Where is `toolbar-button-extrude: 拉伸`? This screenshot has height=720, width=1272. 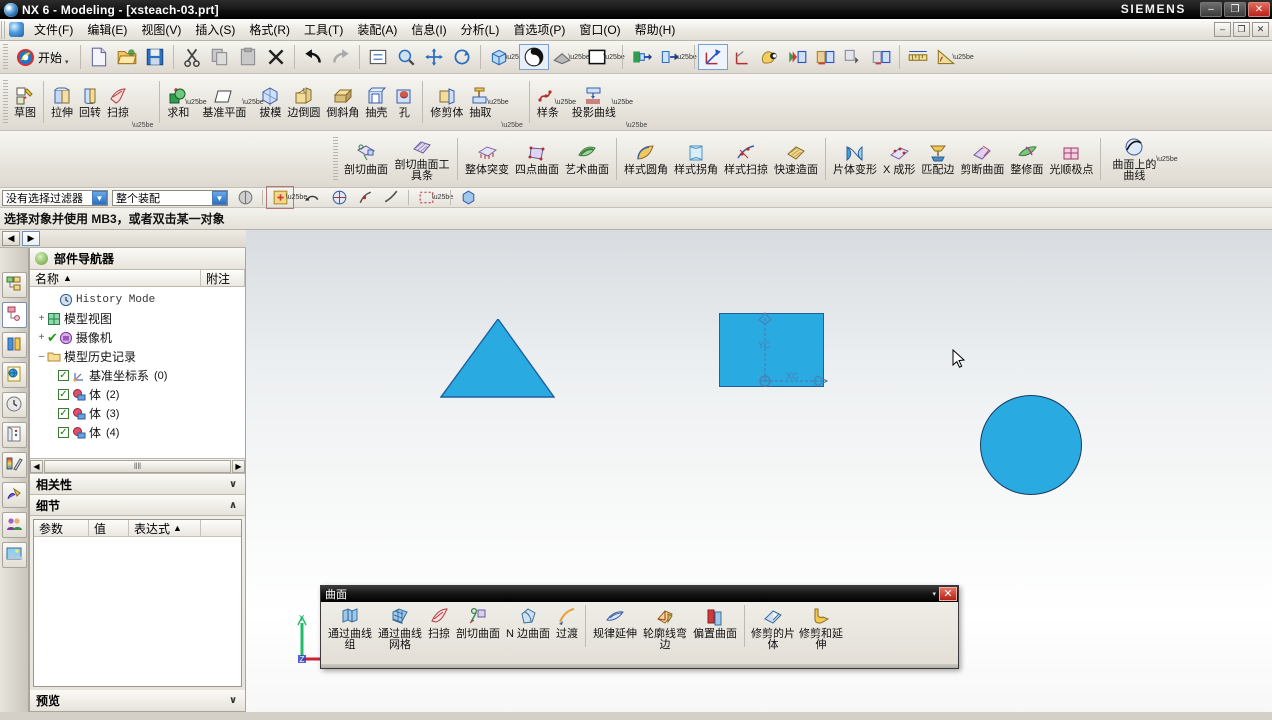
toolbar-button-extrude: 拉伸 is located at coordinates (62, 102).